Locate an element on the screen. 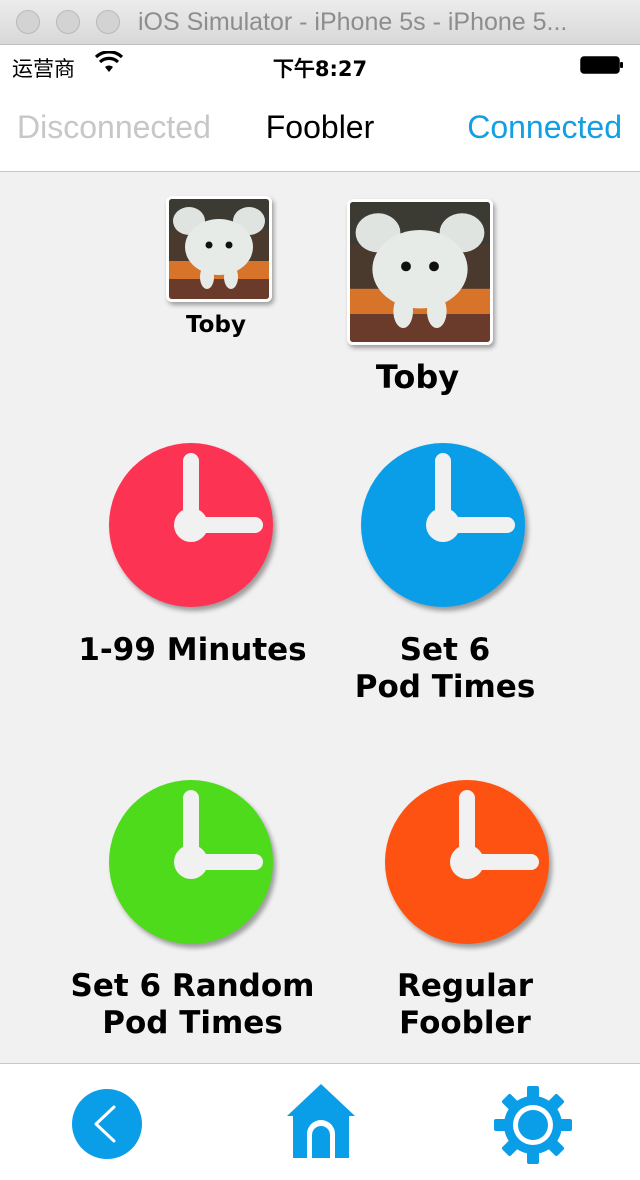 Image resolution: width=640 pixels, height=1180 pixels. option-set-6-pod-times-button is located at coordinates (443, 525).